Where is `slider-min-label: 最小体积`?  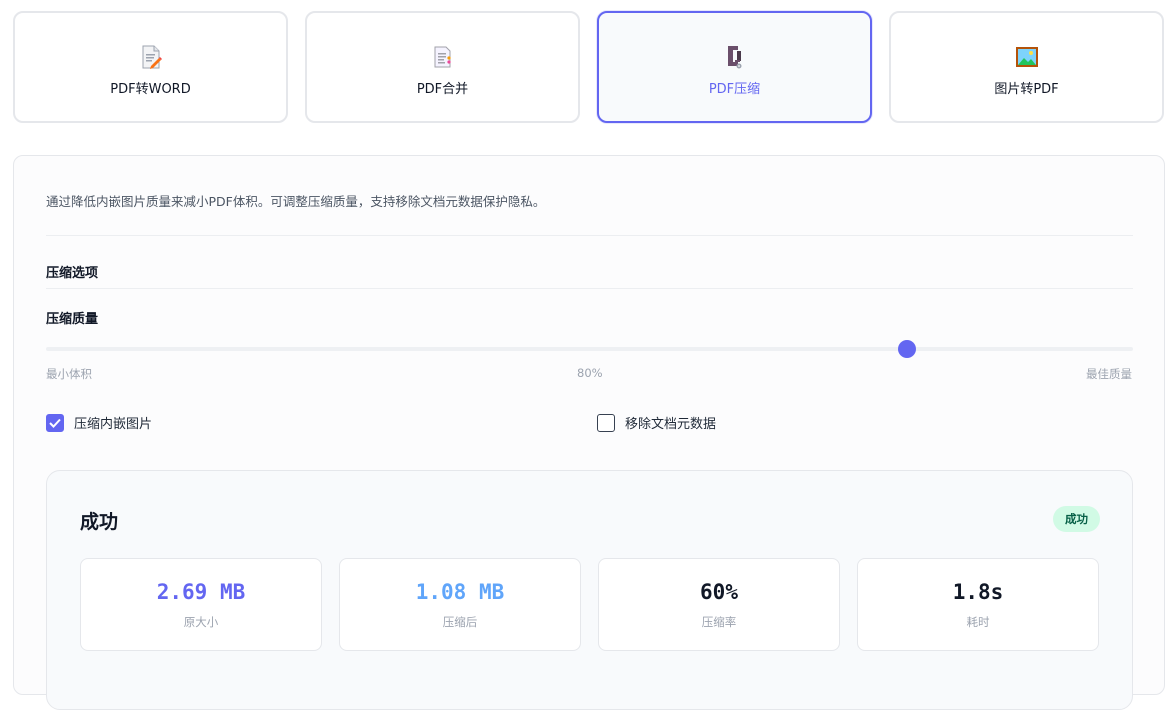
slider-min-label: 最小体积 is located at coordinates (69, 374).